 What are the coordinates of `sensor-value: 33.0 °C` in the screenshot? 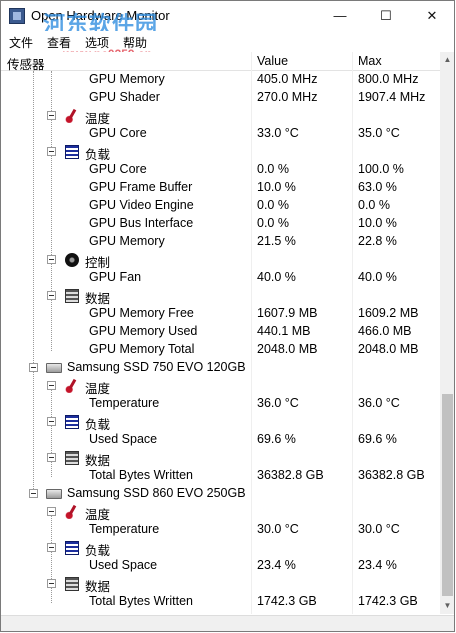 It's located at (278, 133).